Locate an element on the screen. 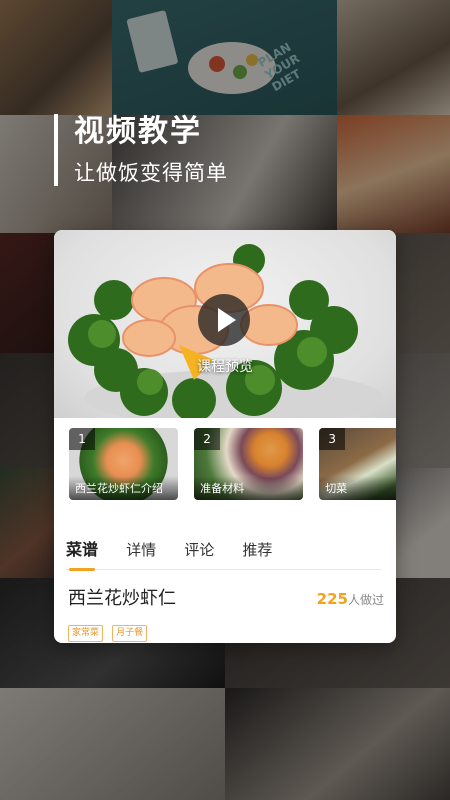  play-button is located at coordinates (224, 320).